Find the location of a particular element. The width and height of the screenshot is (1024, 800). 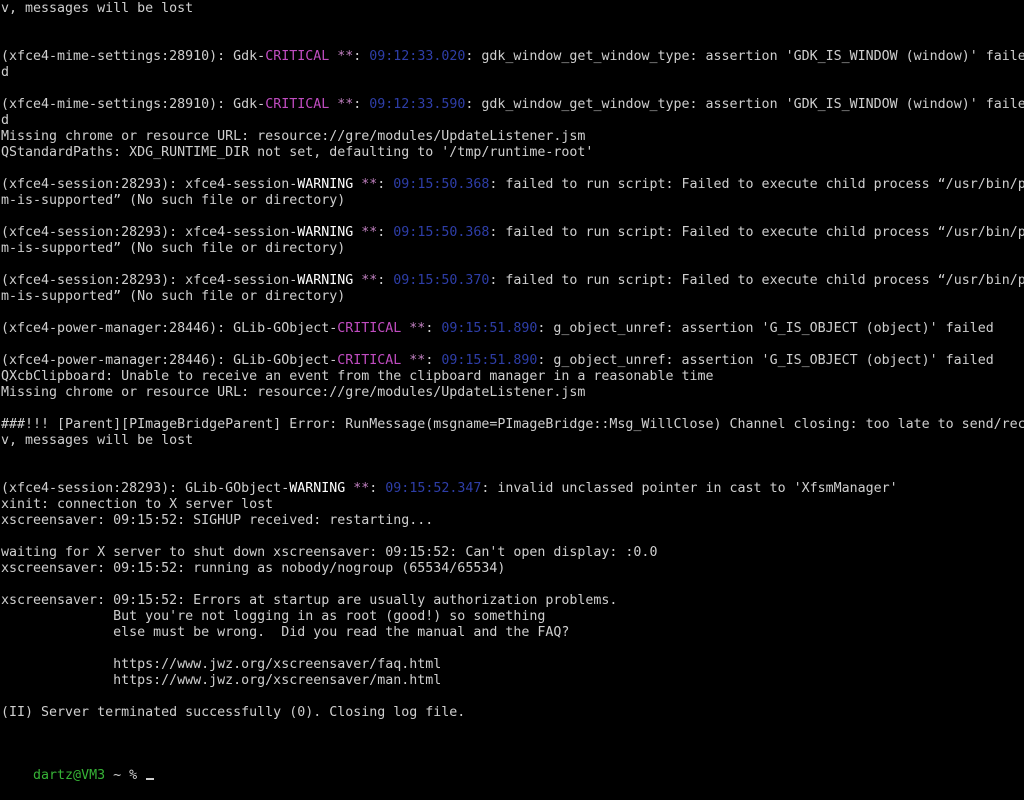

line-segment: 09:15:52.347 is located at coordinates (433, 488).